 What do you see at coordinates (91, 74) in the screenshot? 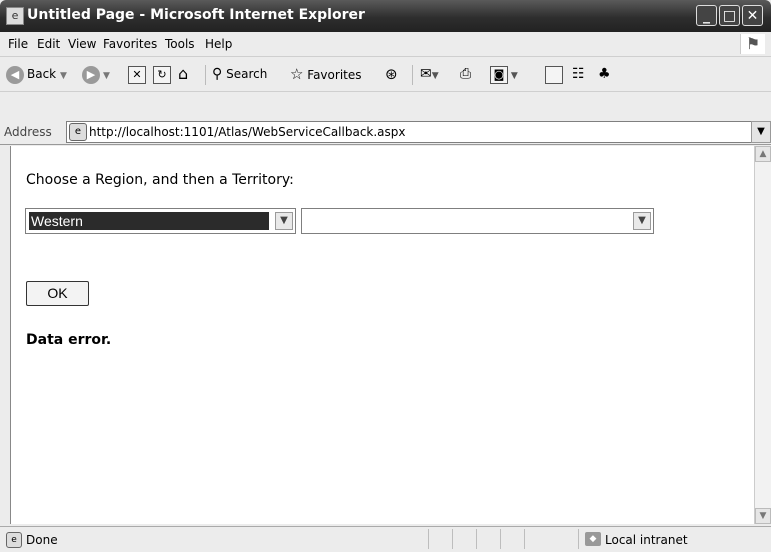
I see `forward-arrow-icon: ▶` at bounding box center [91, 74].